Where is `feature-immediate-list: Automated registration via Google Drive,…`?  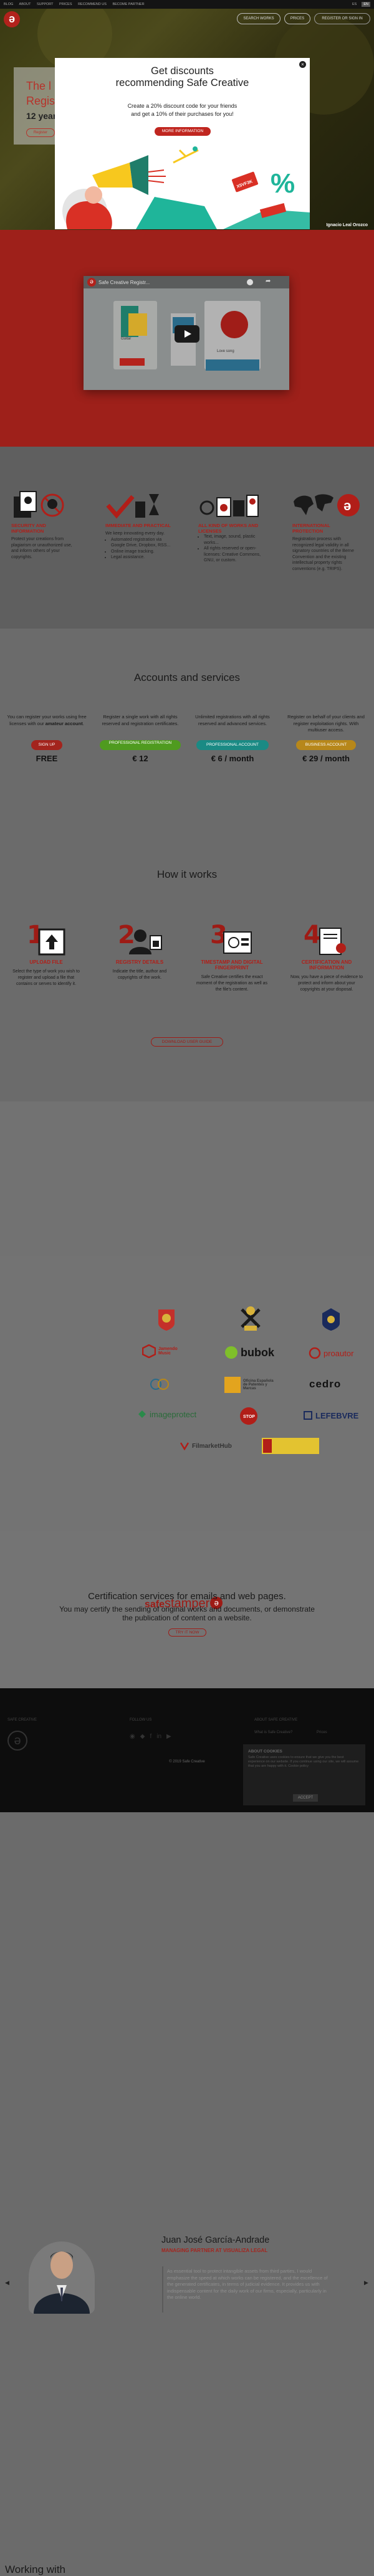
feature-immediate-list: Automated registration via Google Drive,… is located at coordinates (142, 549).